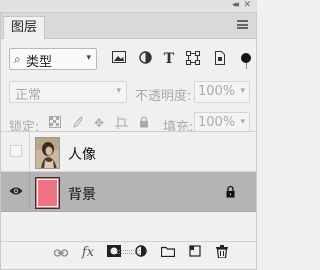 This screenshot has height=270, width=320. I want to click on fill-value: 100%, so click(217, 122).